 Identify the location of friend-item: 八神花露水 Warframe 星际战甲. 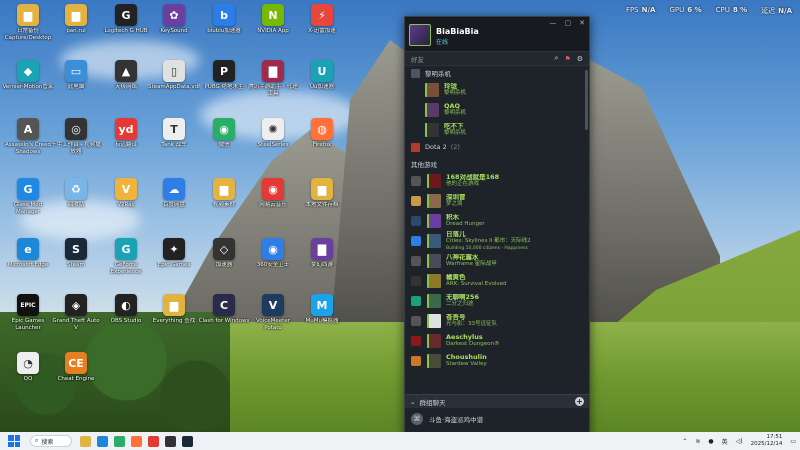
(497, 261).